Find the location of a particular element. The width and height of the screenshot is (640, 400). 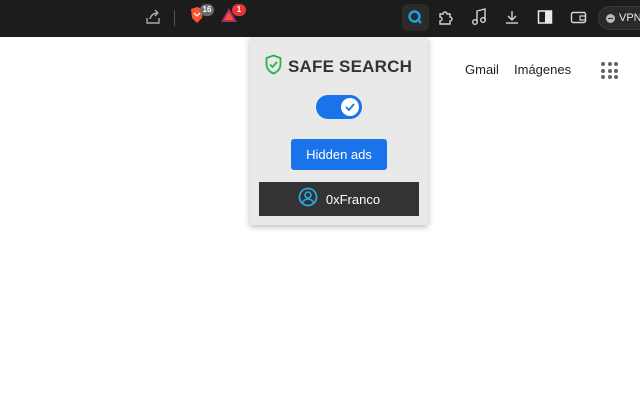

brave-shield-button: 16 is located at coordinates (200, 16).